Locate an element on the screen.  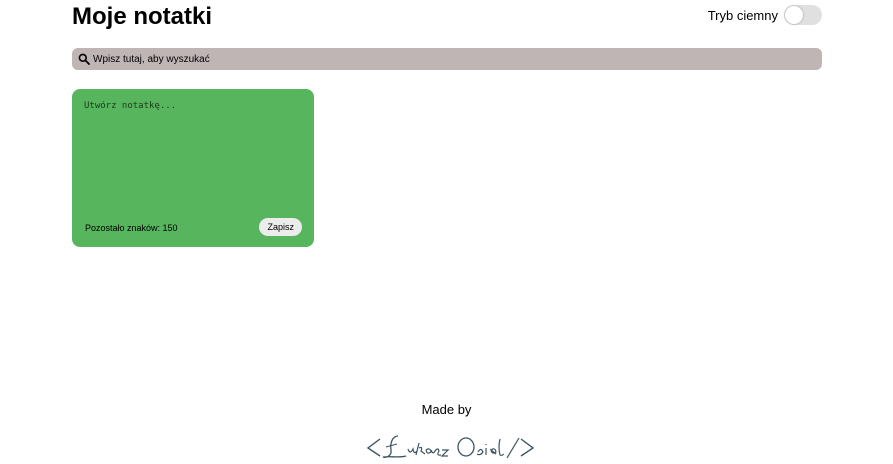
page-title: Moje notatki is located at coordinates (142, 16).